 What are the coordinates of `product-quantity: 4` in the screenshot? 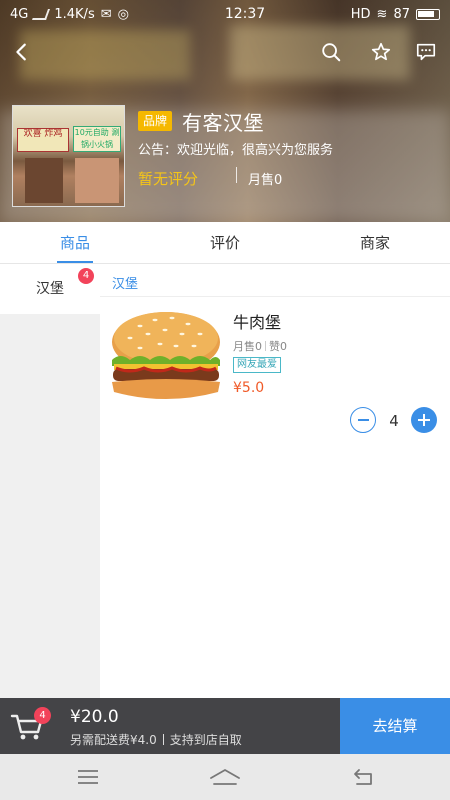 It's located at (394, 421).